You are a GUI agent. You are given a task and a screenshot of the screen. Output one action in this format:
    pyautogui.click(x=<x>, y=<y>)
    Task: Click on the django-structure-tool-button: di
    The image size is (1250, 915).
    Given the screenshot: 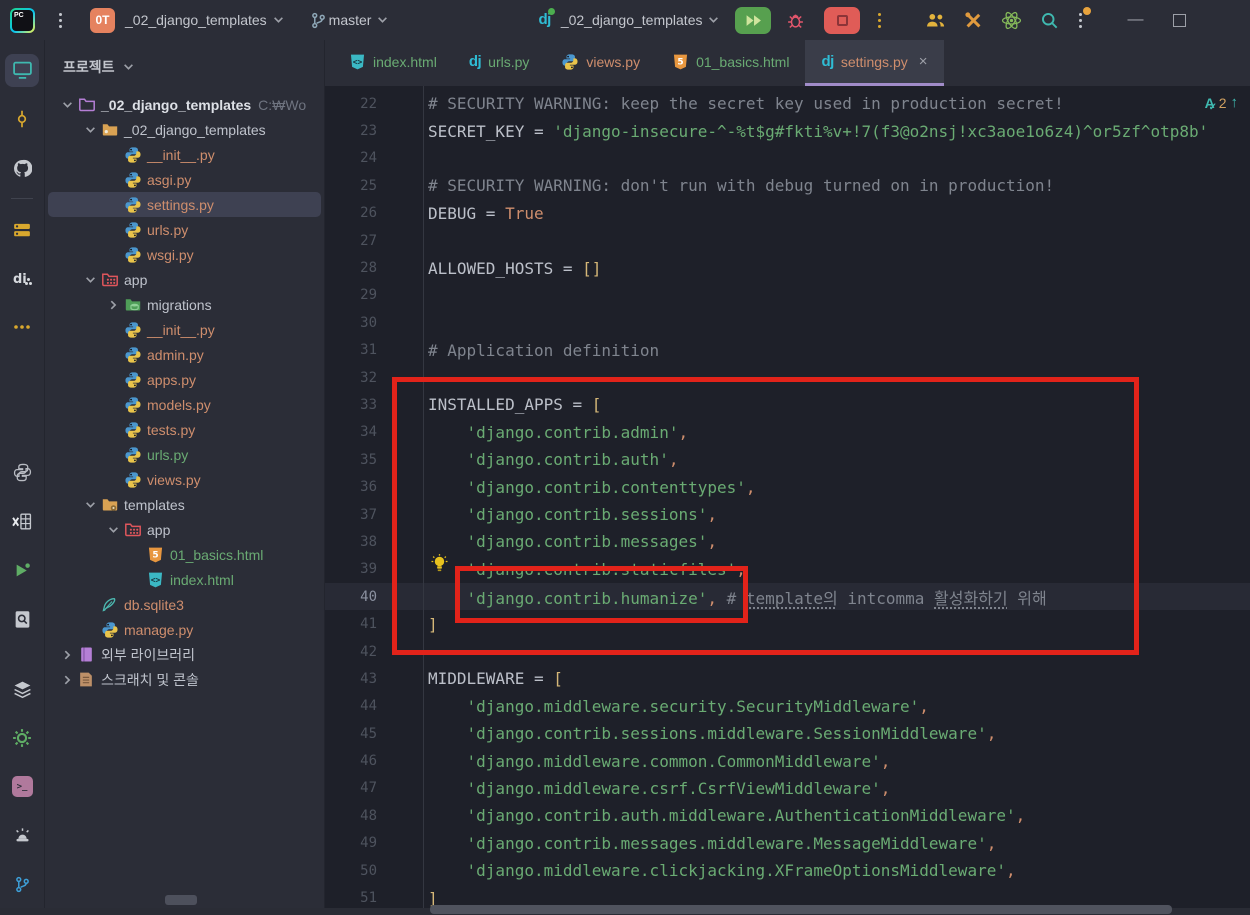 What is the action you would take?
    pyautogui.click(x=22, y=278)
    